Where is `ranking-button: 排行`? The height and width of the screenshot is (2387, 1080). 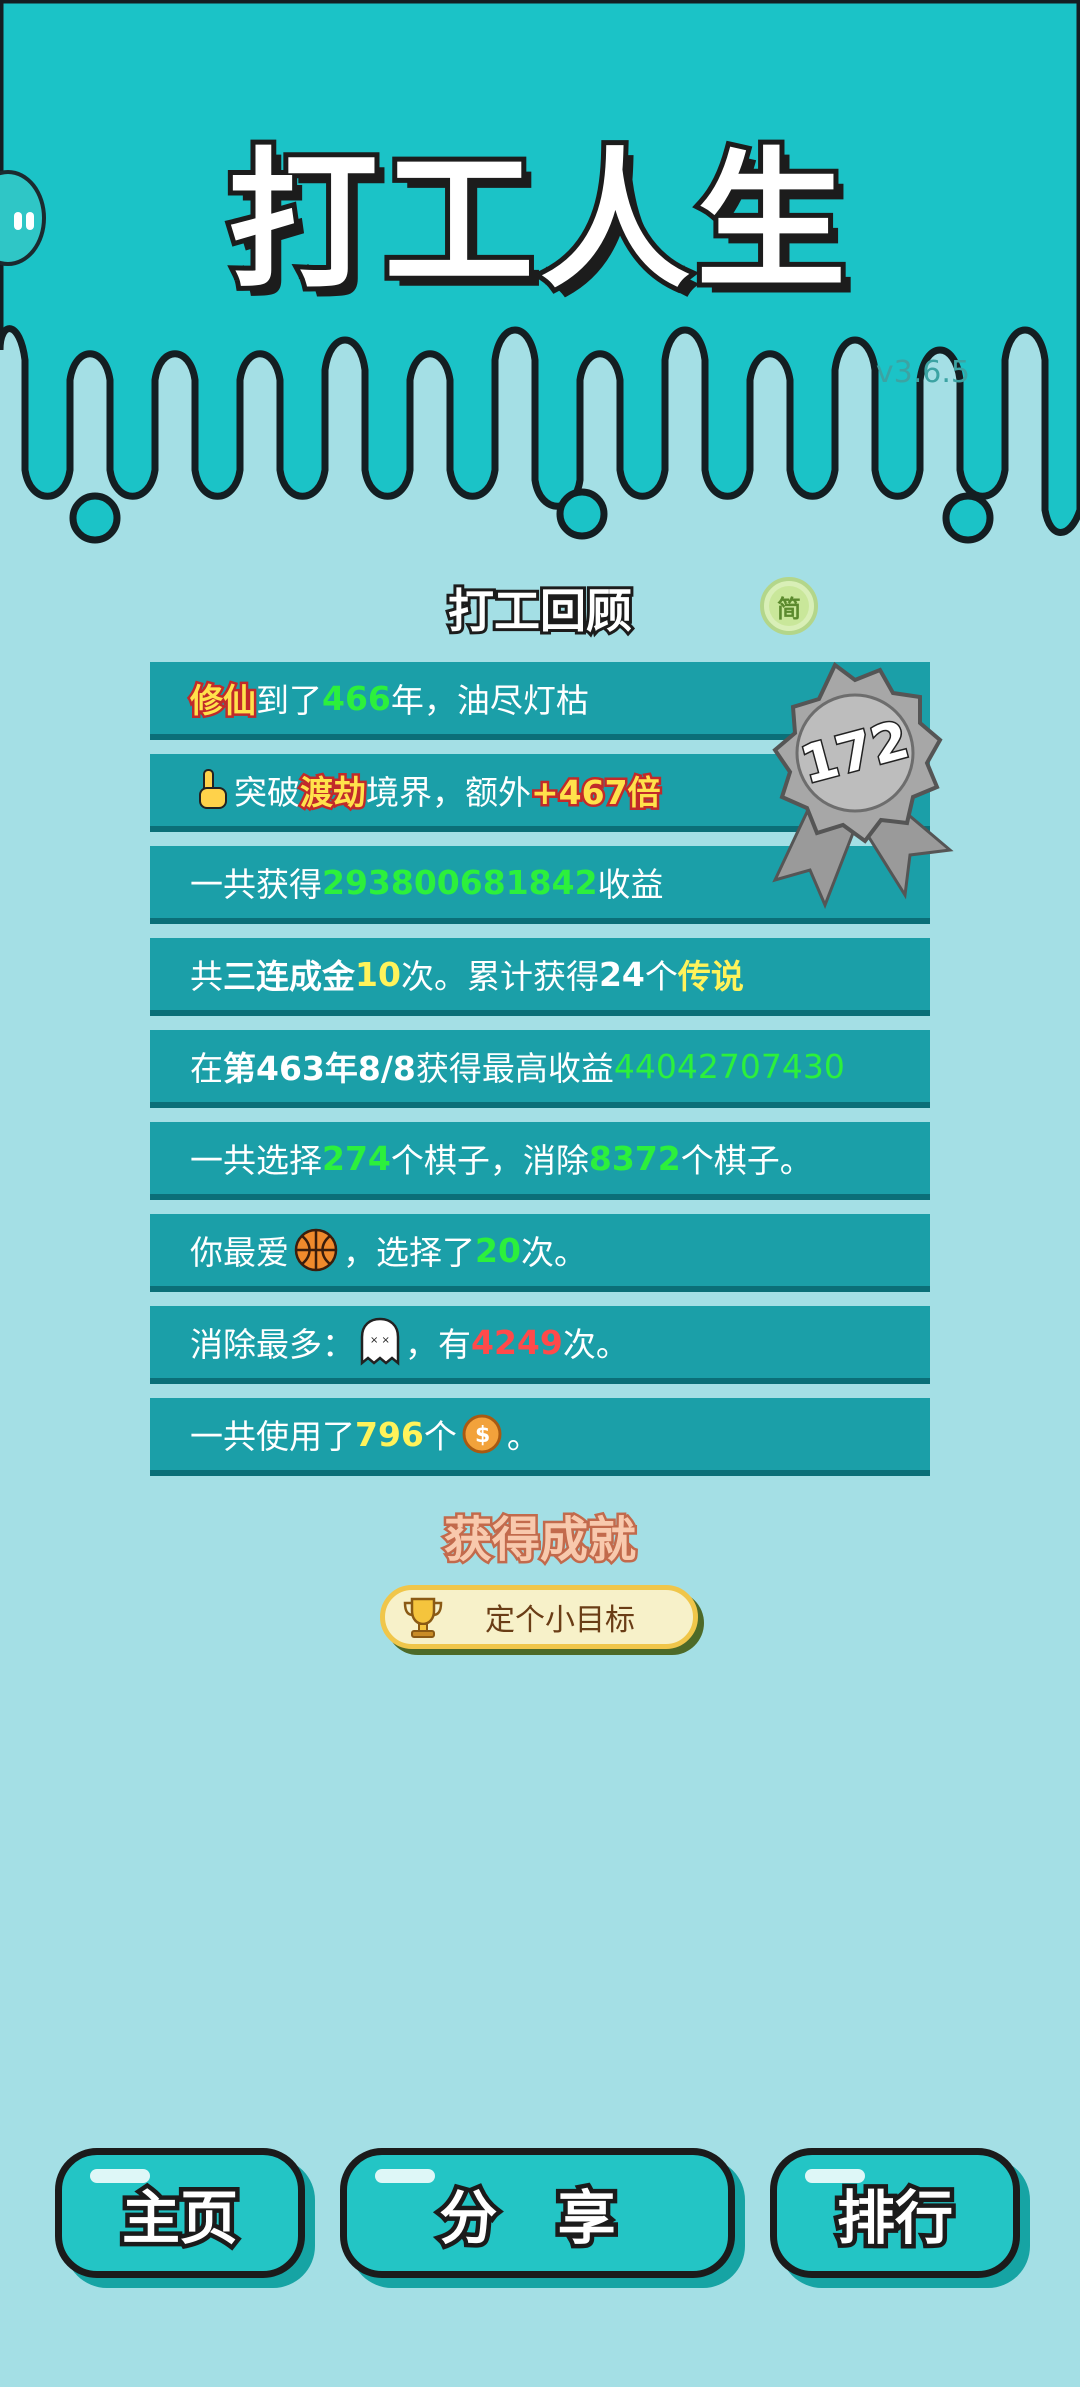 ranking-button: 排行 is located at coordinates (895, 2213).